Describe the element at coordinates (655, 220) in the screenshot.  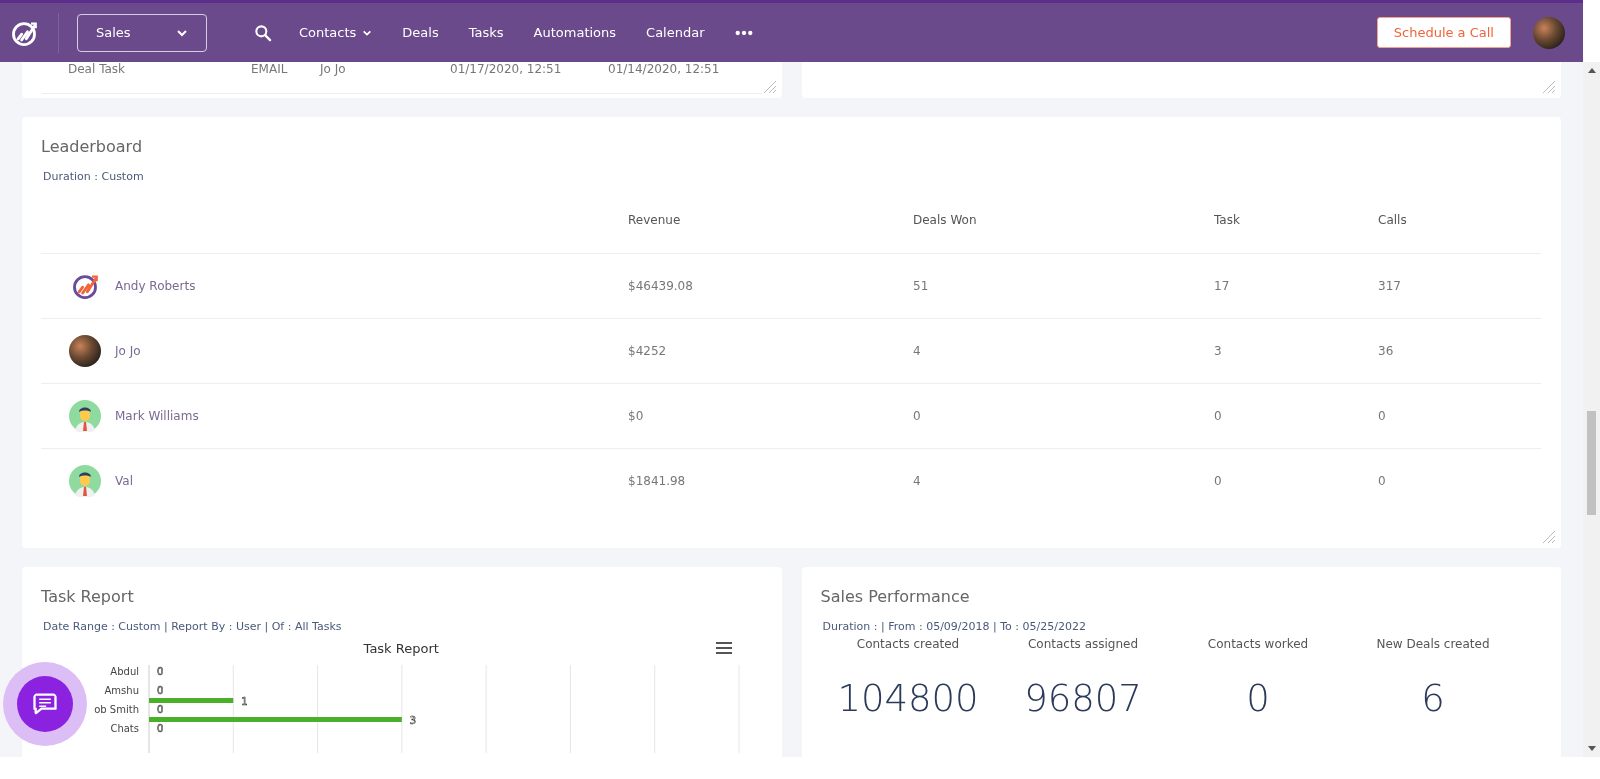
I see `column-header: Revenue` at that location.